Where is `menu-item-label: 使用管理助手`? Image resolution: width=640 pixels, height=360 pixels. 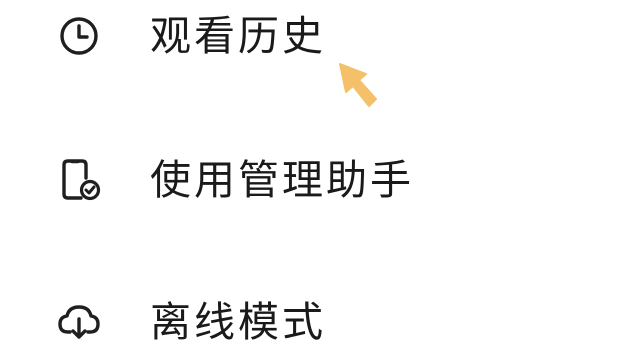
menu-item-label: 使用管理助手 is located at coordinates (282, 179).